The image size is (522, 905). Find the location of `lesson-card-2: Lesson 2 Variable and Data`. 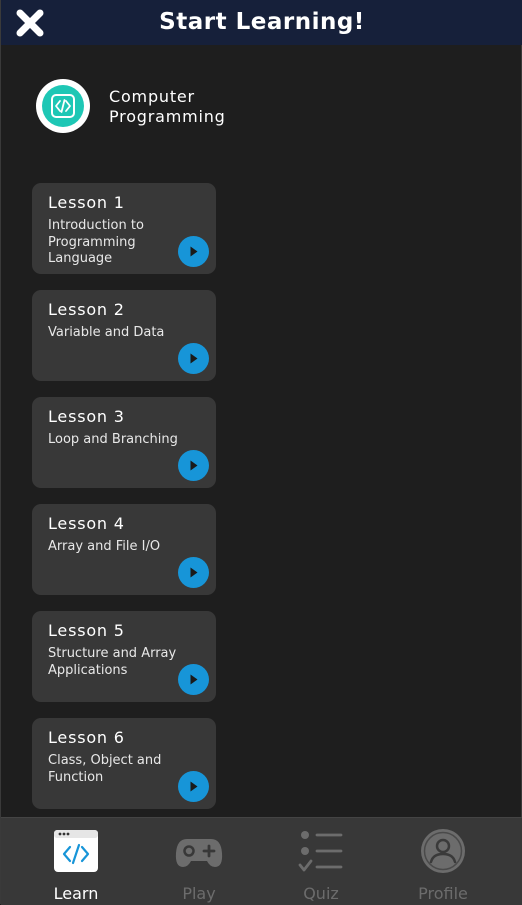

lesson-card-2: Lesson 2 Variable and Data is located at coordinates (124, 335).